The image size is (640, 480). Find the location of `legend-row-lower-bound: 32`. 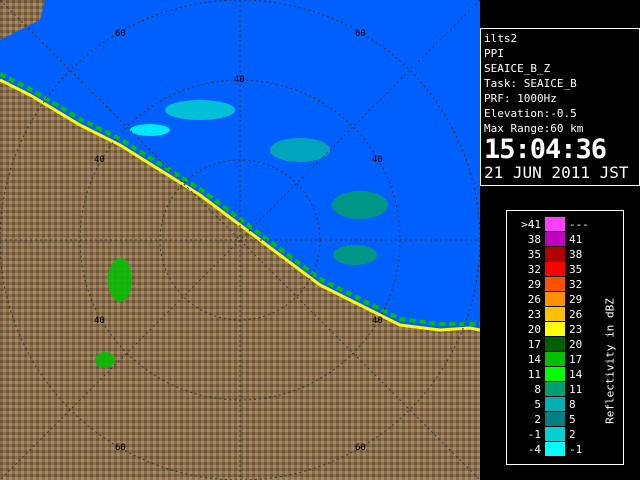

legend-row-lower-bound: 32 is located at coordinates (534, 269).